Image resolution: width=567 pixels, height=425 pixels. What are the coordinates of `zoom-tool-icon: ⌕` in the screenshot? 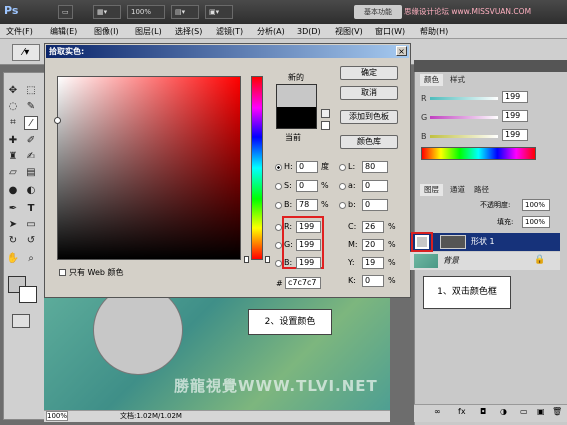 It's located at (31, 259).